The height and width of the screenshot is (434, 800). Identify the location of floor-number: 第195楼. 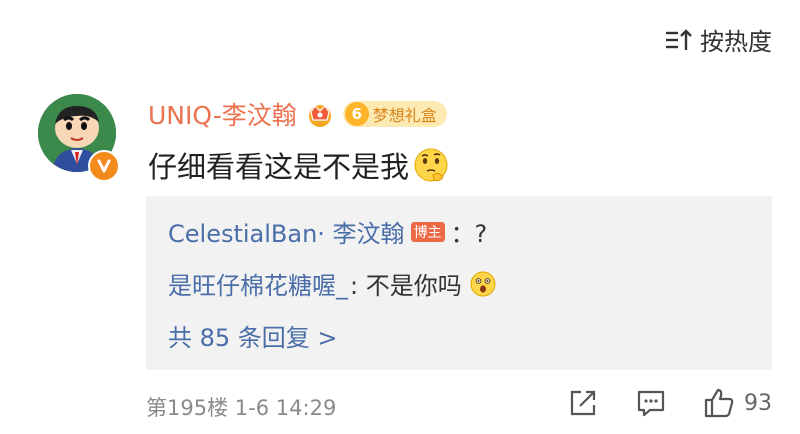
(187, 408).